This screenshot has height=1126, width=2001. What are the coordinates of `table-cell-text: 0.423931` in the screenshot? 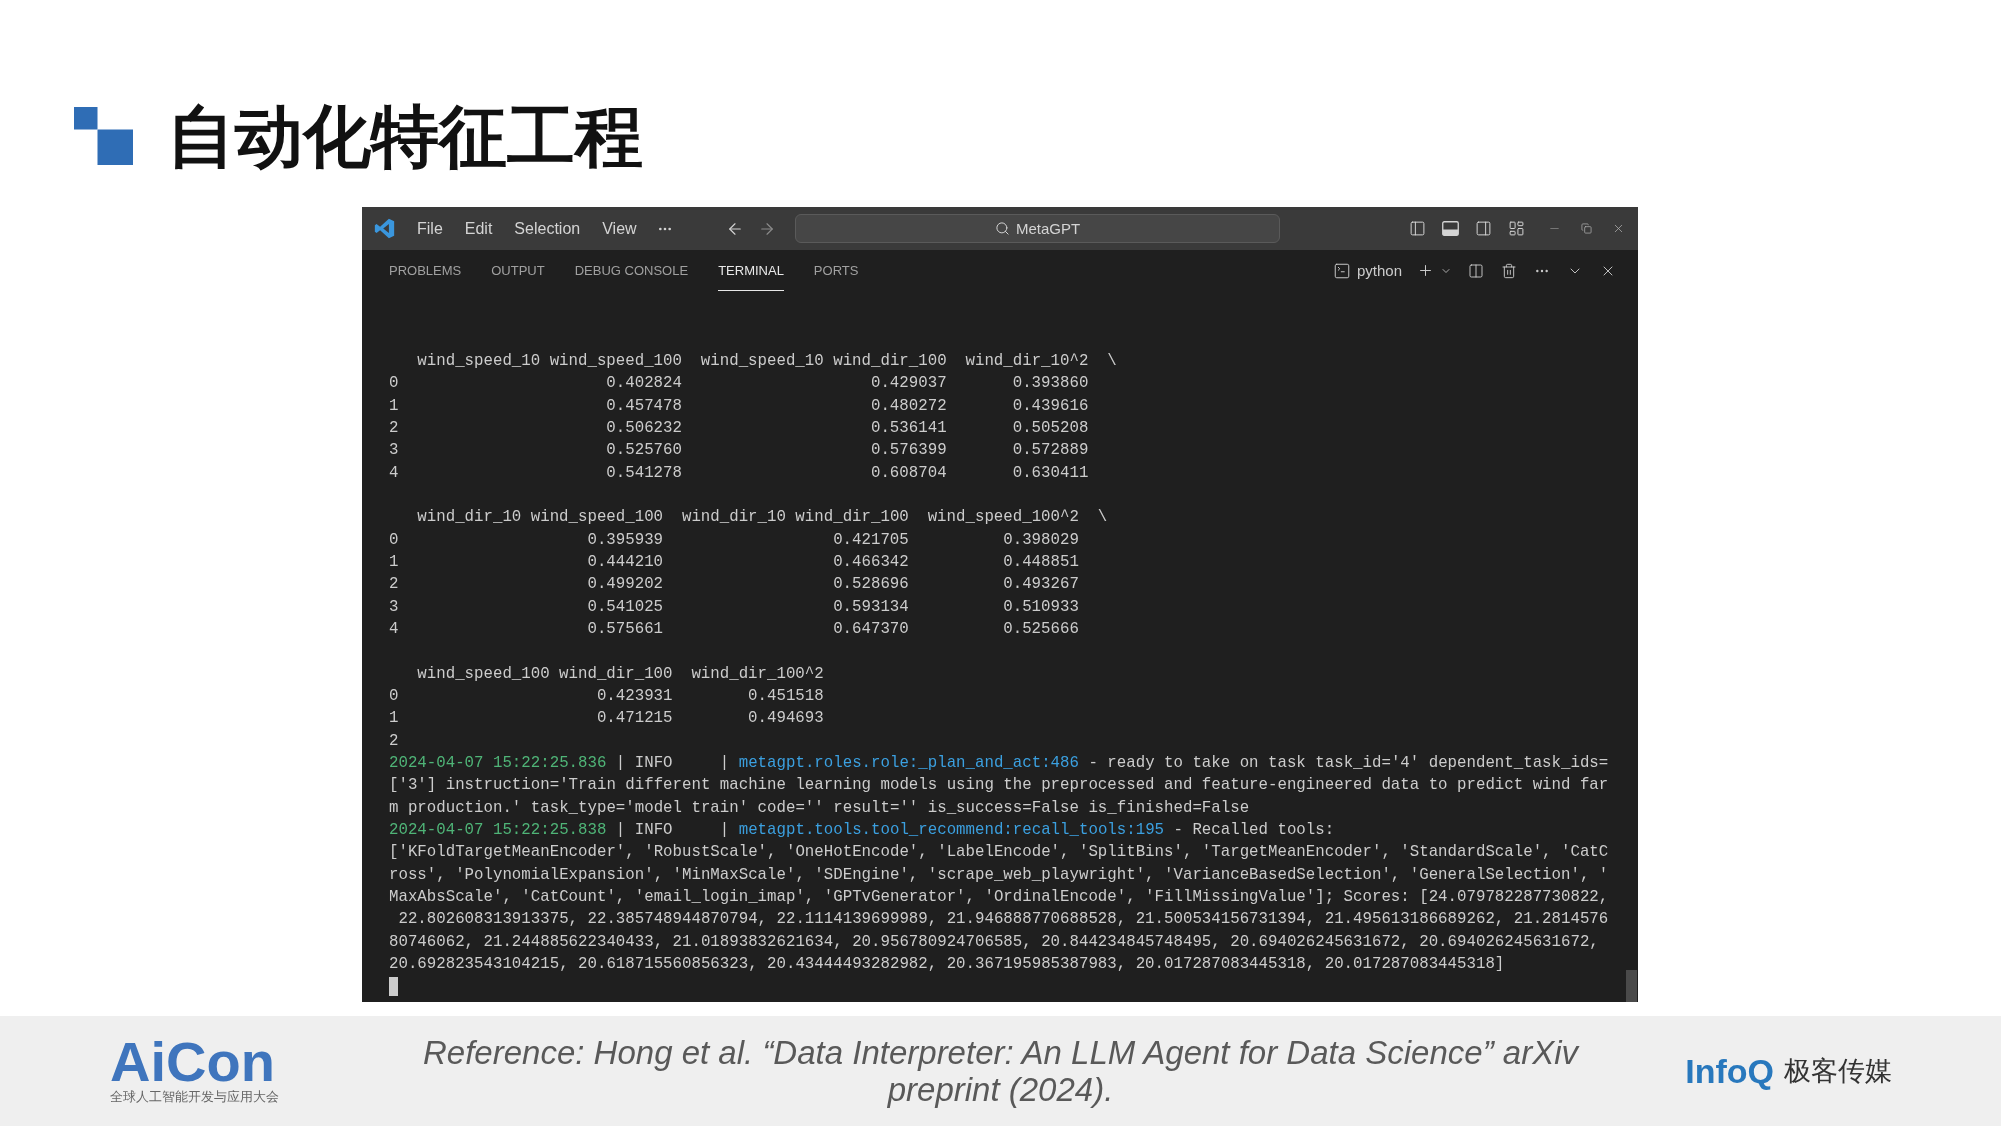 It's located at (634, 696).